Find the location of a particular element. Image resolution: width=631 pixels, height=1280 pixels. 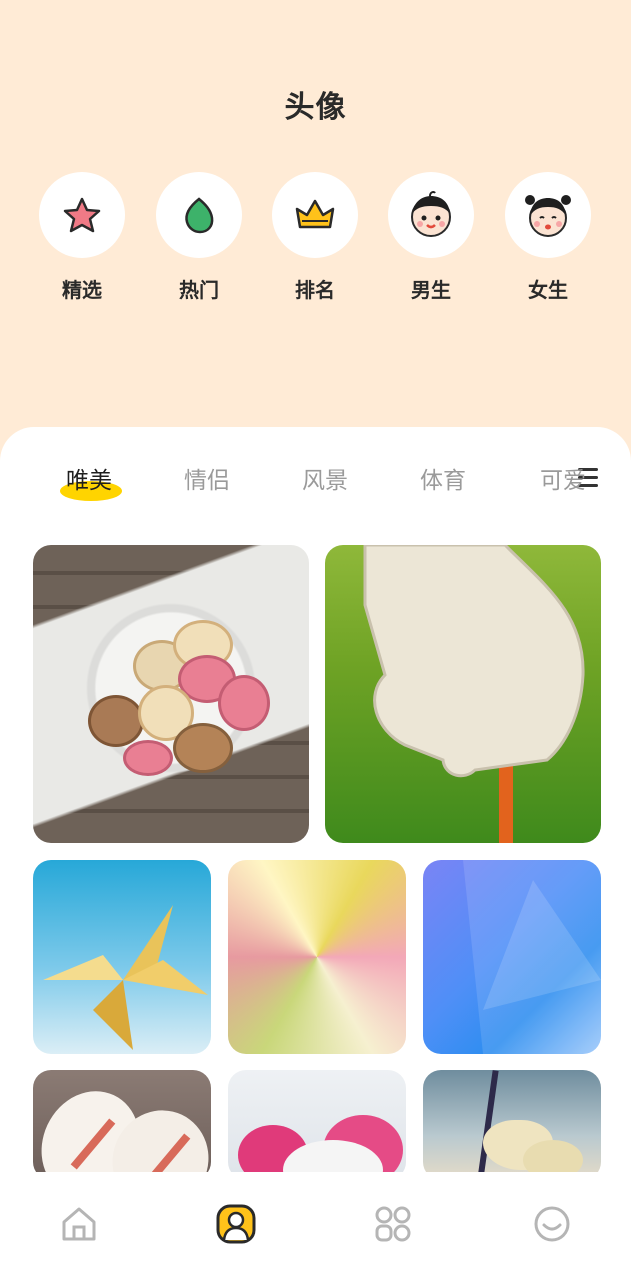

pinwheel-illustration is located at coordinates (125, 977).